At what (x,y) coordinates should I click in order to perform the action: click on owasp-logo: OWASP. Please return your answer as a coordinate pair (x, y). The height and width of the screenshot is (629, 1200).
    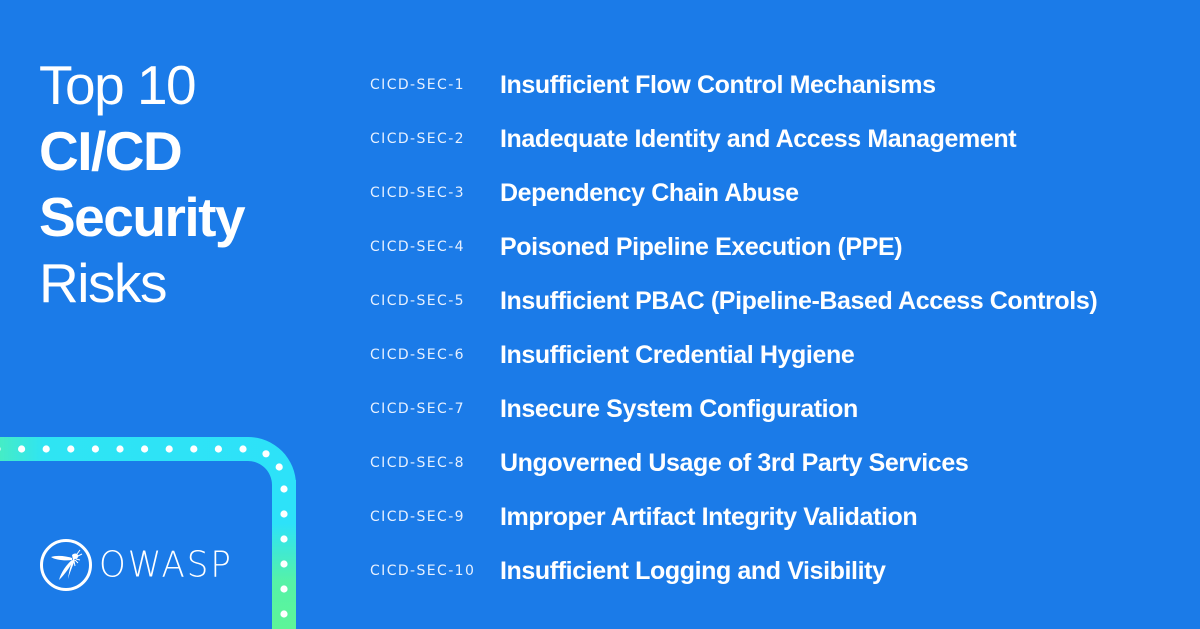
    Looking at the image, I should click on (136, 565).